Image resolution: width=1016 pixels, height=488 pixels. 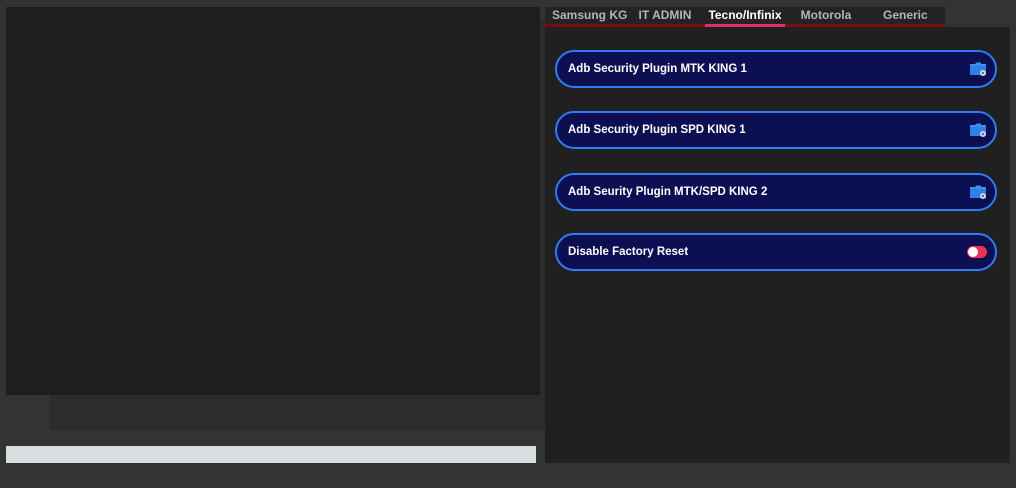 I want to click on tab-tecno-infinix: Tecno/Infinix, so click(x=745, y=17).